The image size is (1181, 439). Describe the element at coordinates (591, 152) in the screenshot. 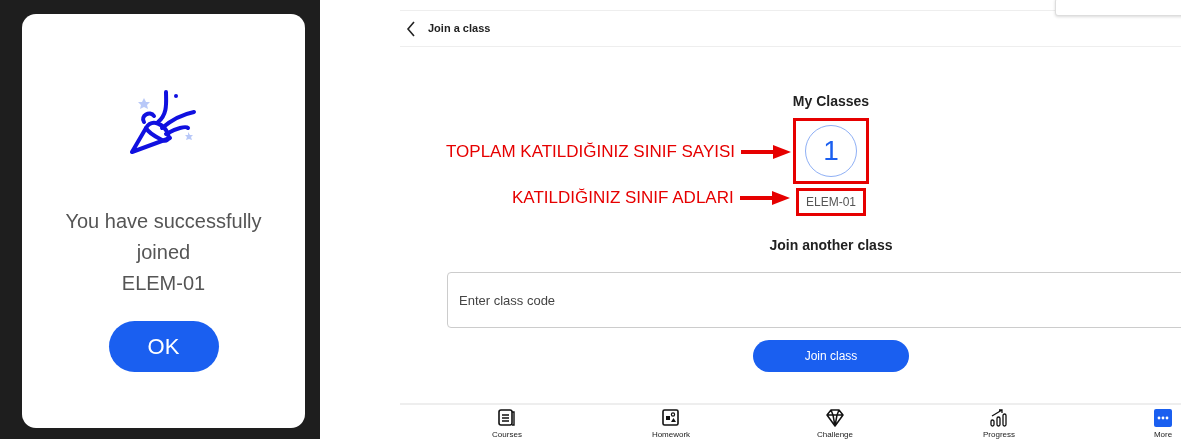

I see `annotation-label: TOPLAM KATILDIĞINIZ SINIF SAYISI` at that location.